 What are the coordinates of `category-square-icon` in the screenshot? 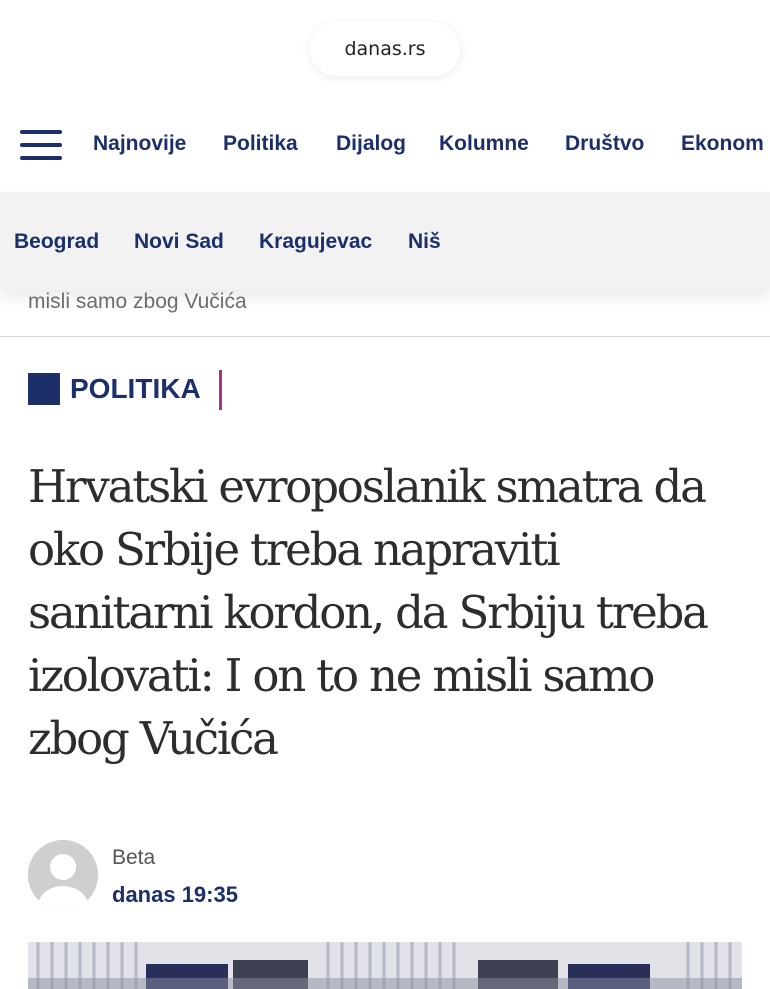 It's located at (44, 389).